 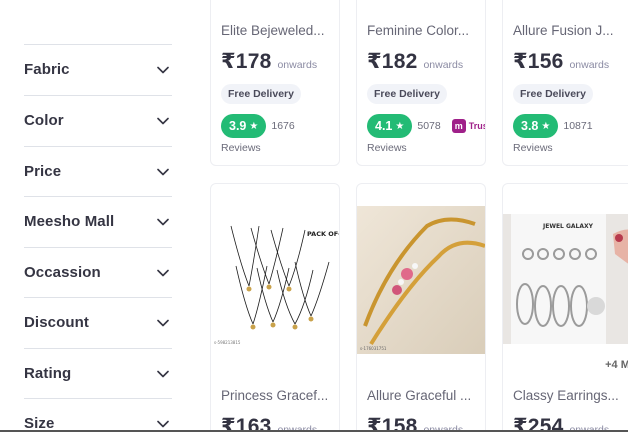 I want to click on filter-meesho-mall: Meesho Mall, so click(x=98, y=221).